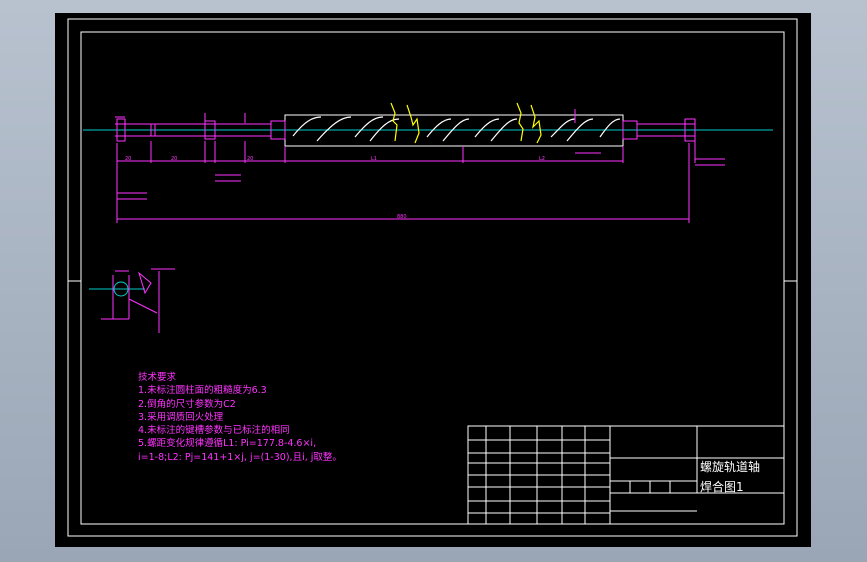  Describe the element at coordinates (250, 159) in the screenshot. I see `dim-segment-c: 20` at that location.